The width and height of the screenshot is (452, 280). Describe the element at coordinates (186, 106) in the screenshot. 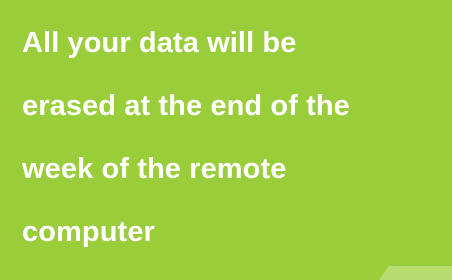

I see `notice-line-2: erased at the end of the` at that location.